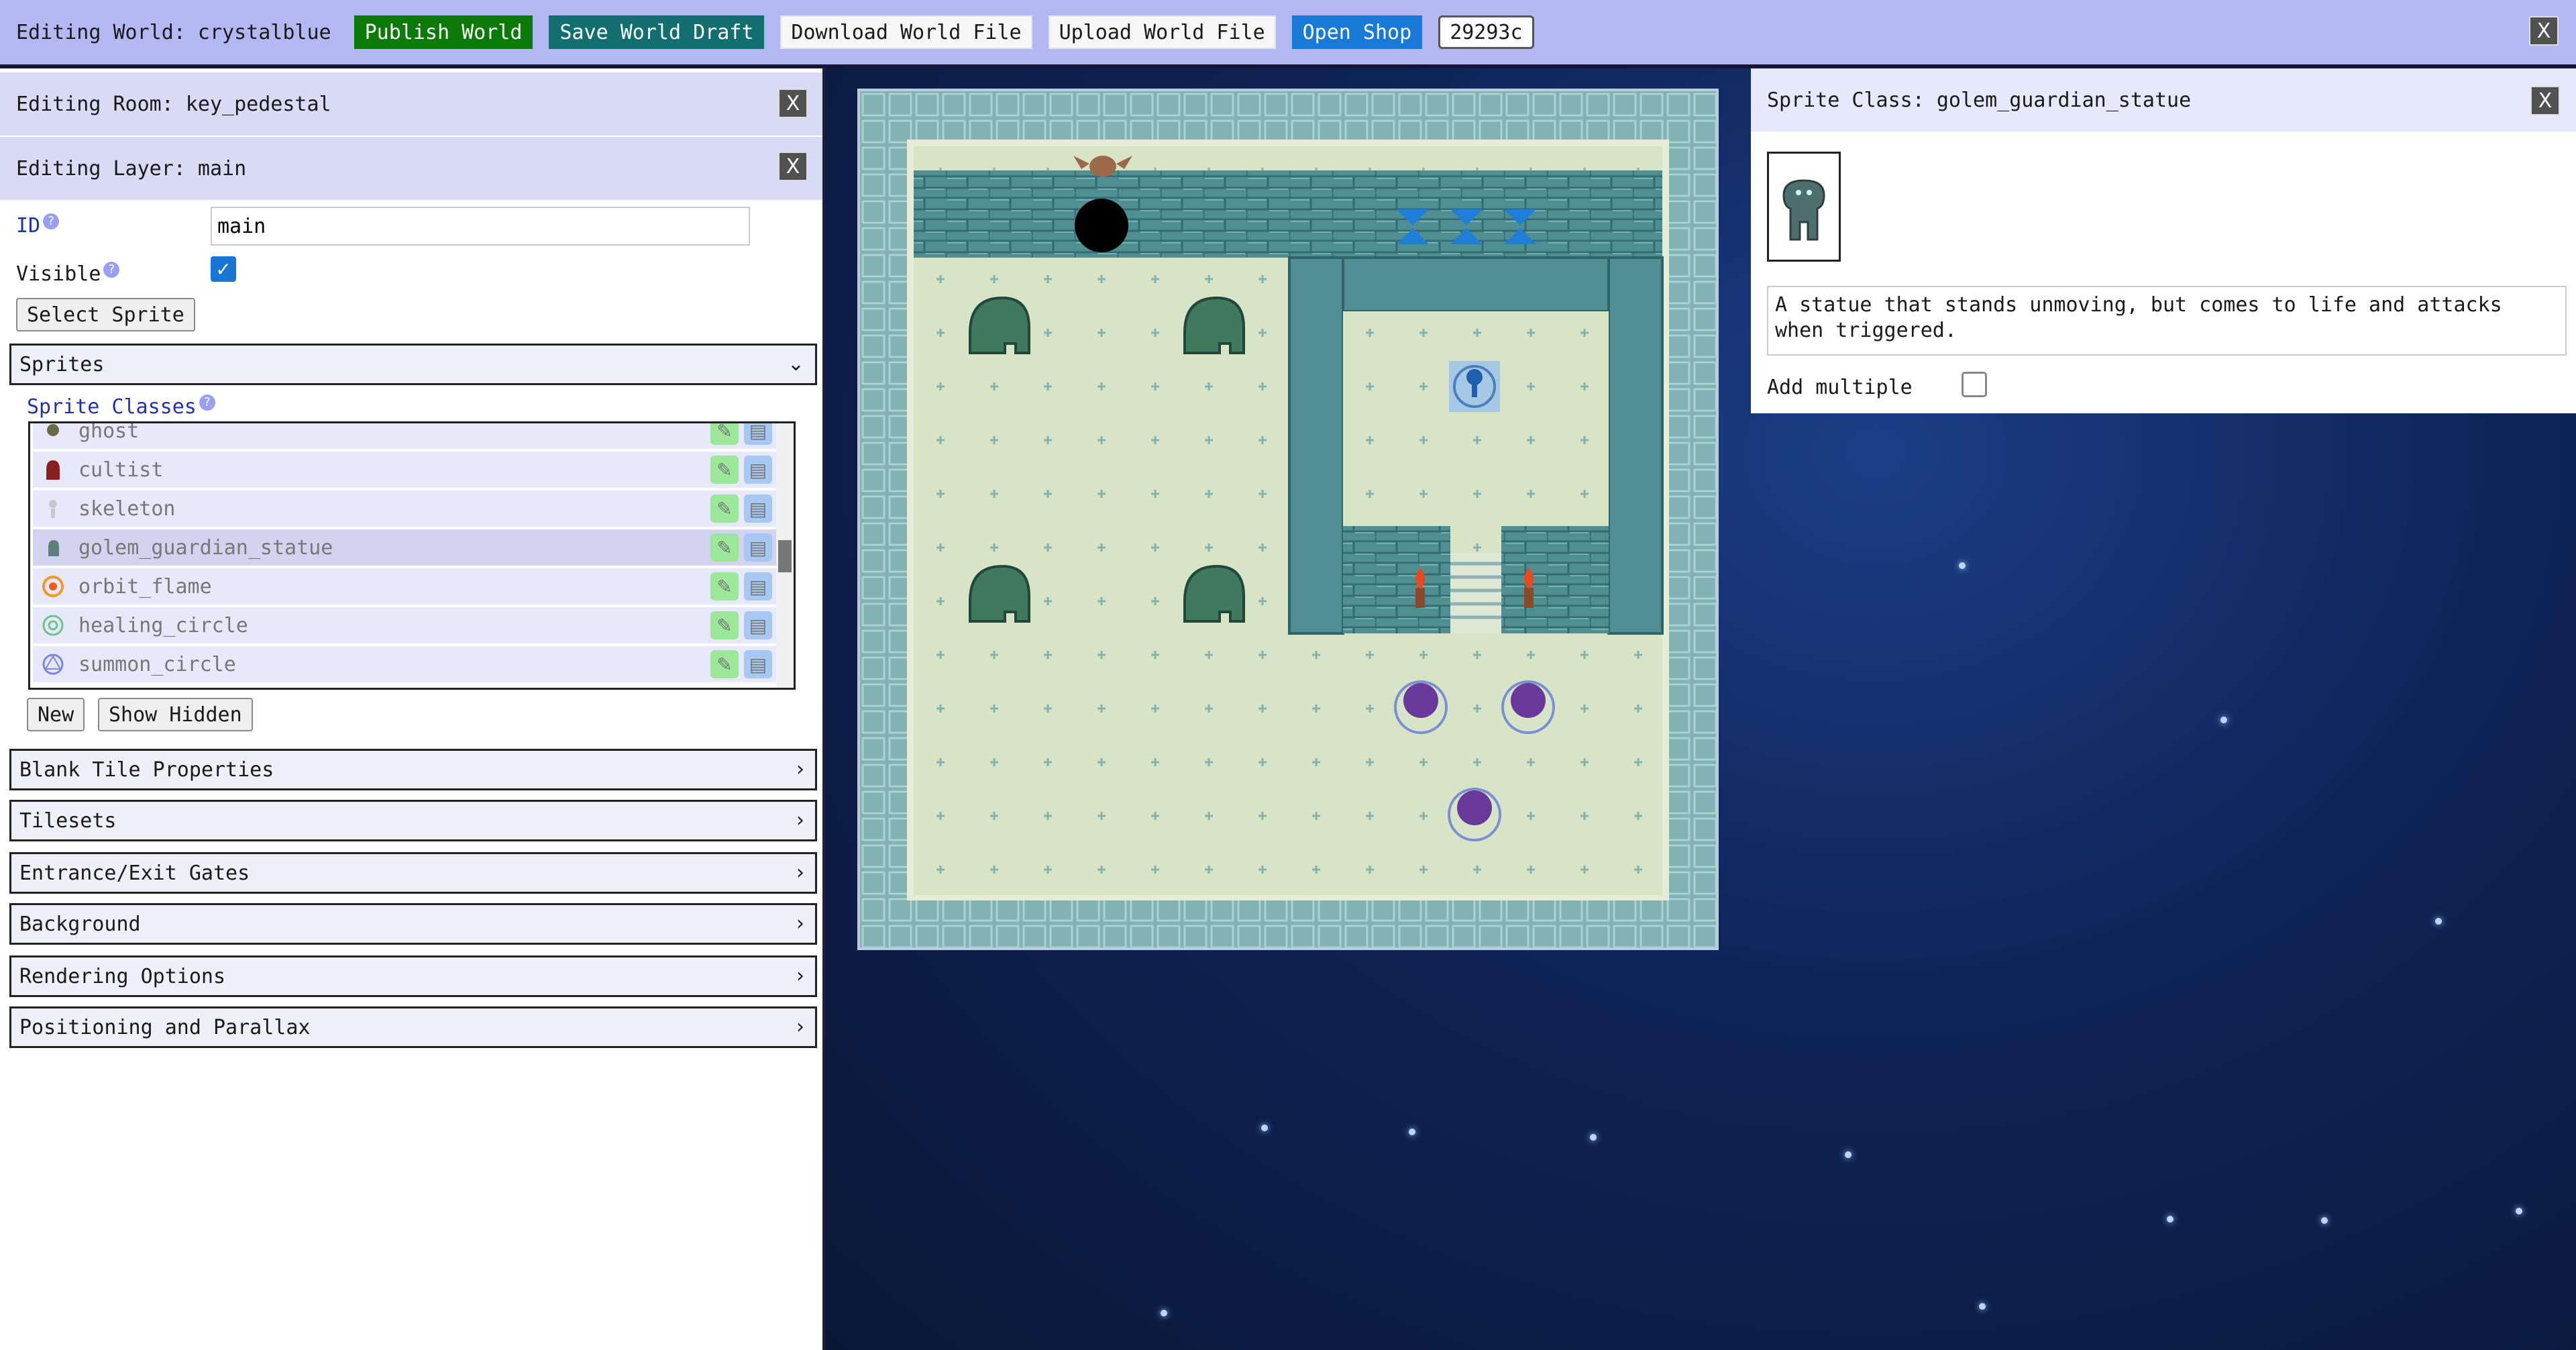 The height and width of the screenshot is (1350, 2576). What do you see at coordinates (413, 924) in the screenshot?
I see `background-section: Background ›` at bounding box center [413, 924].